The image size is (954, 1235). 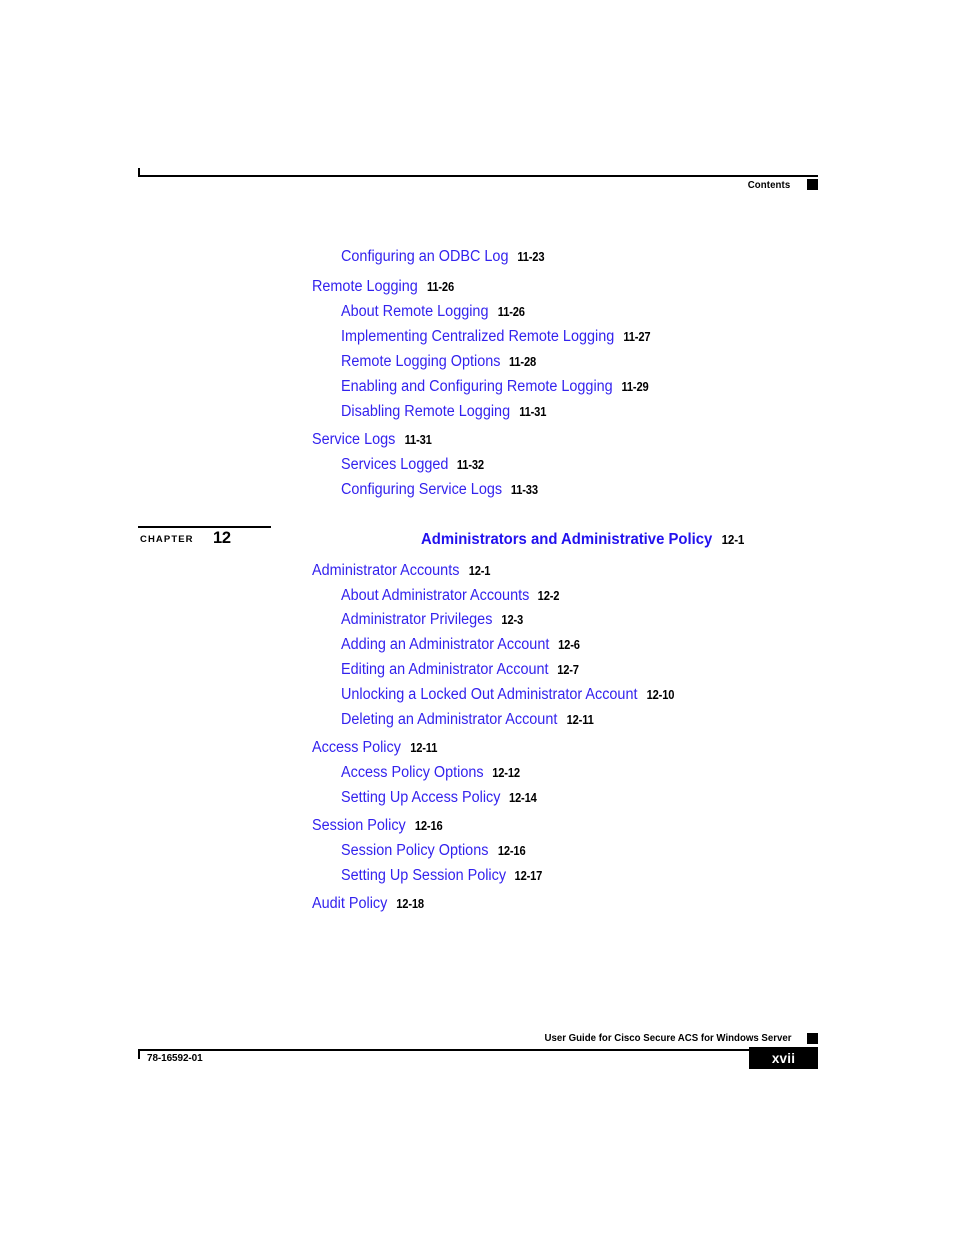 What do you see at coordinates (365, 286) in the screenshot?
I see `toc-entry-title: Remote Logging` at bounding box center [365, 286].